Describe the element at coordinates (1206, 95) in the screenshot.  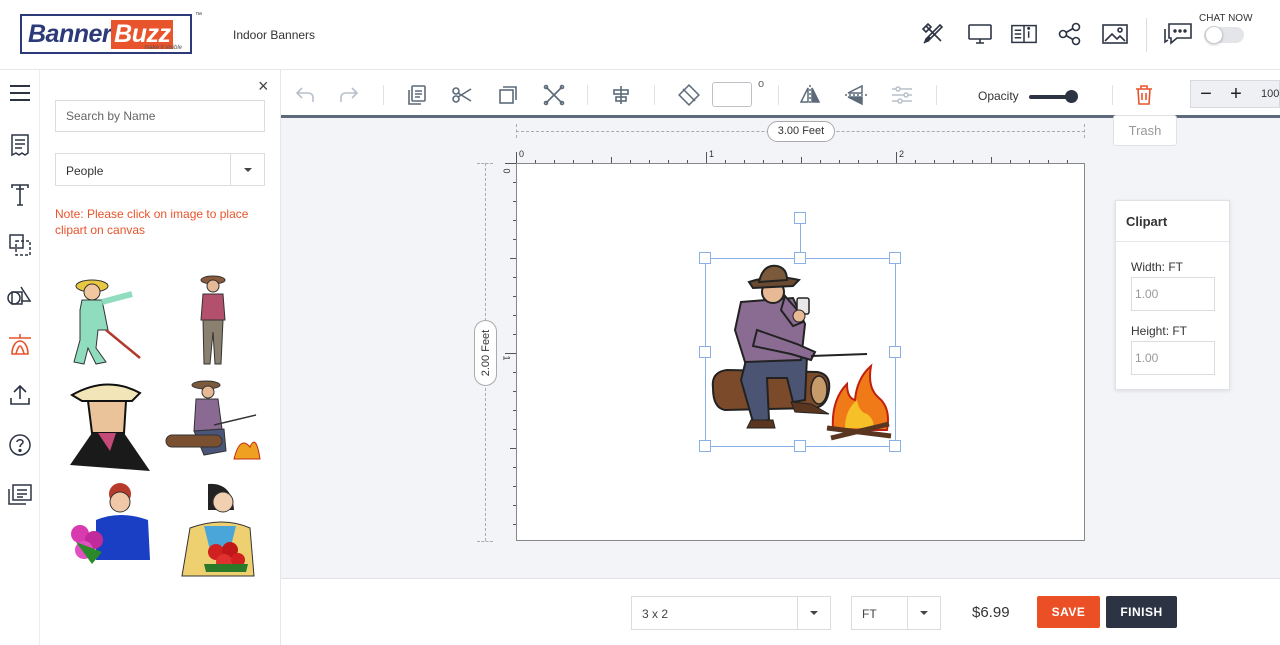
I see `zoom-out-button: −` at that location.